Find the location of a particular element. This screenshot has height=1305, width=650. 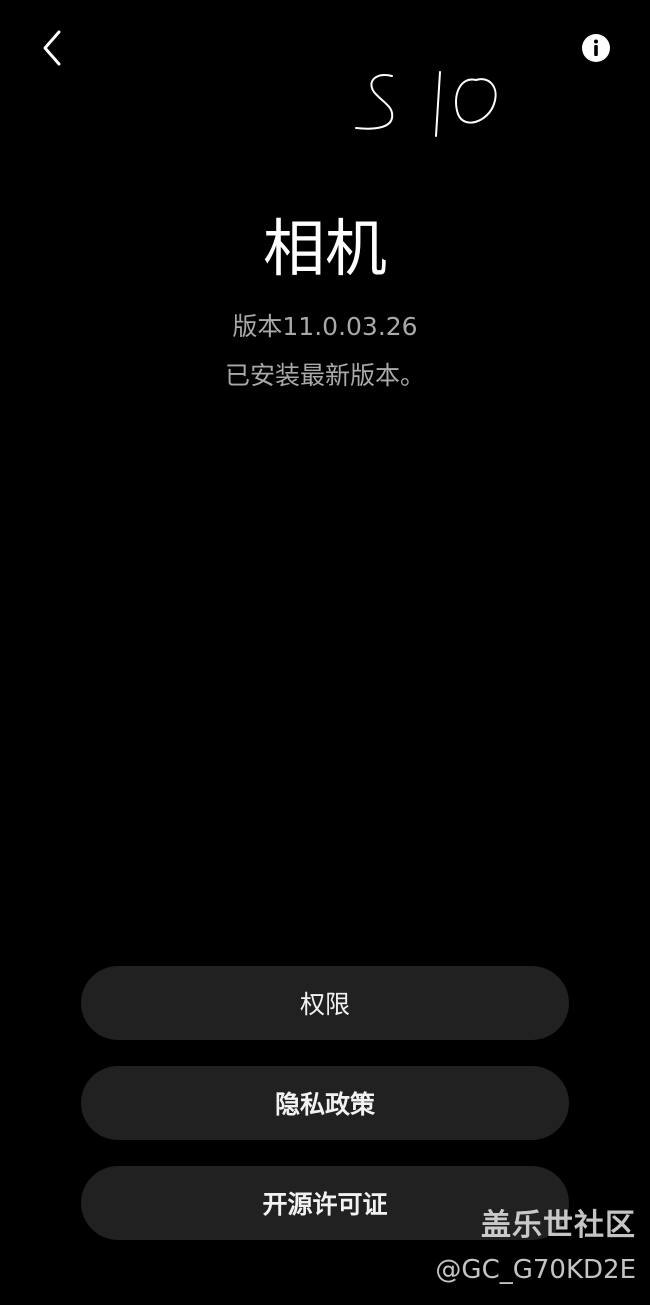

info-circle-icon is located at coordinates (596, 48).